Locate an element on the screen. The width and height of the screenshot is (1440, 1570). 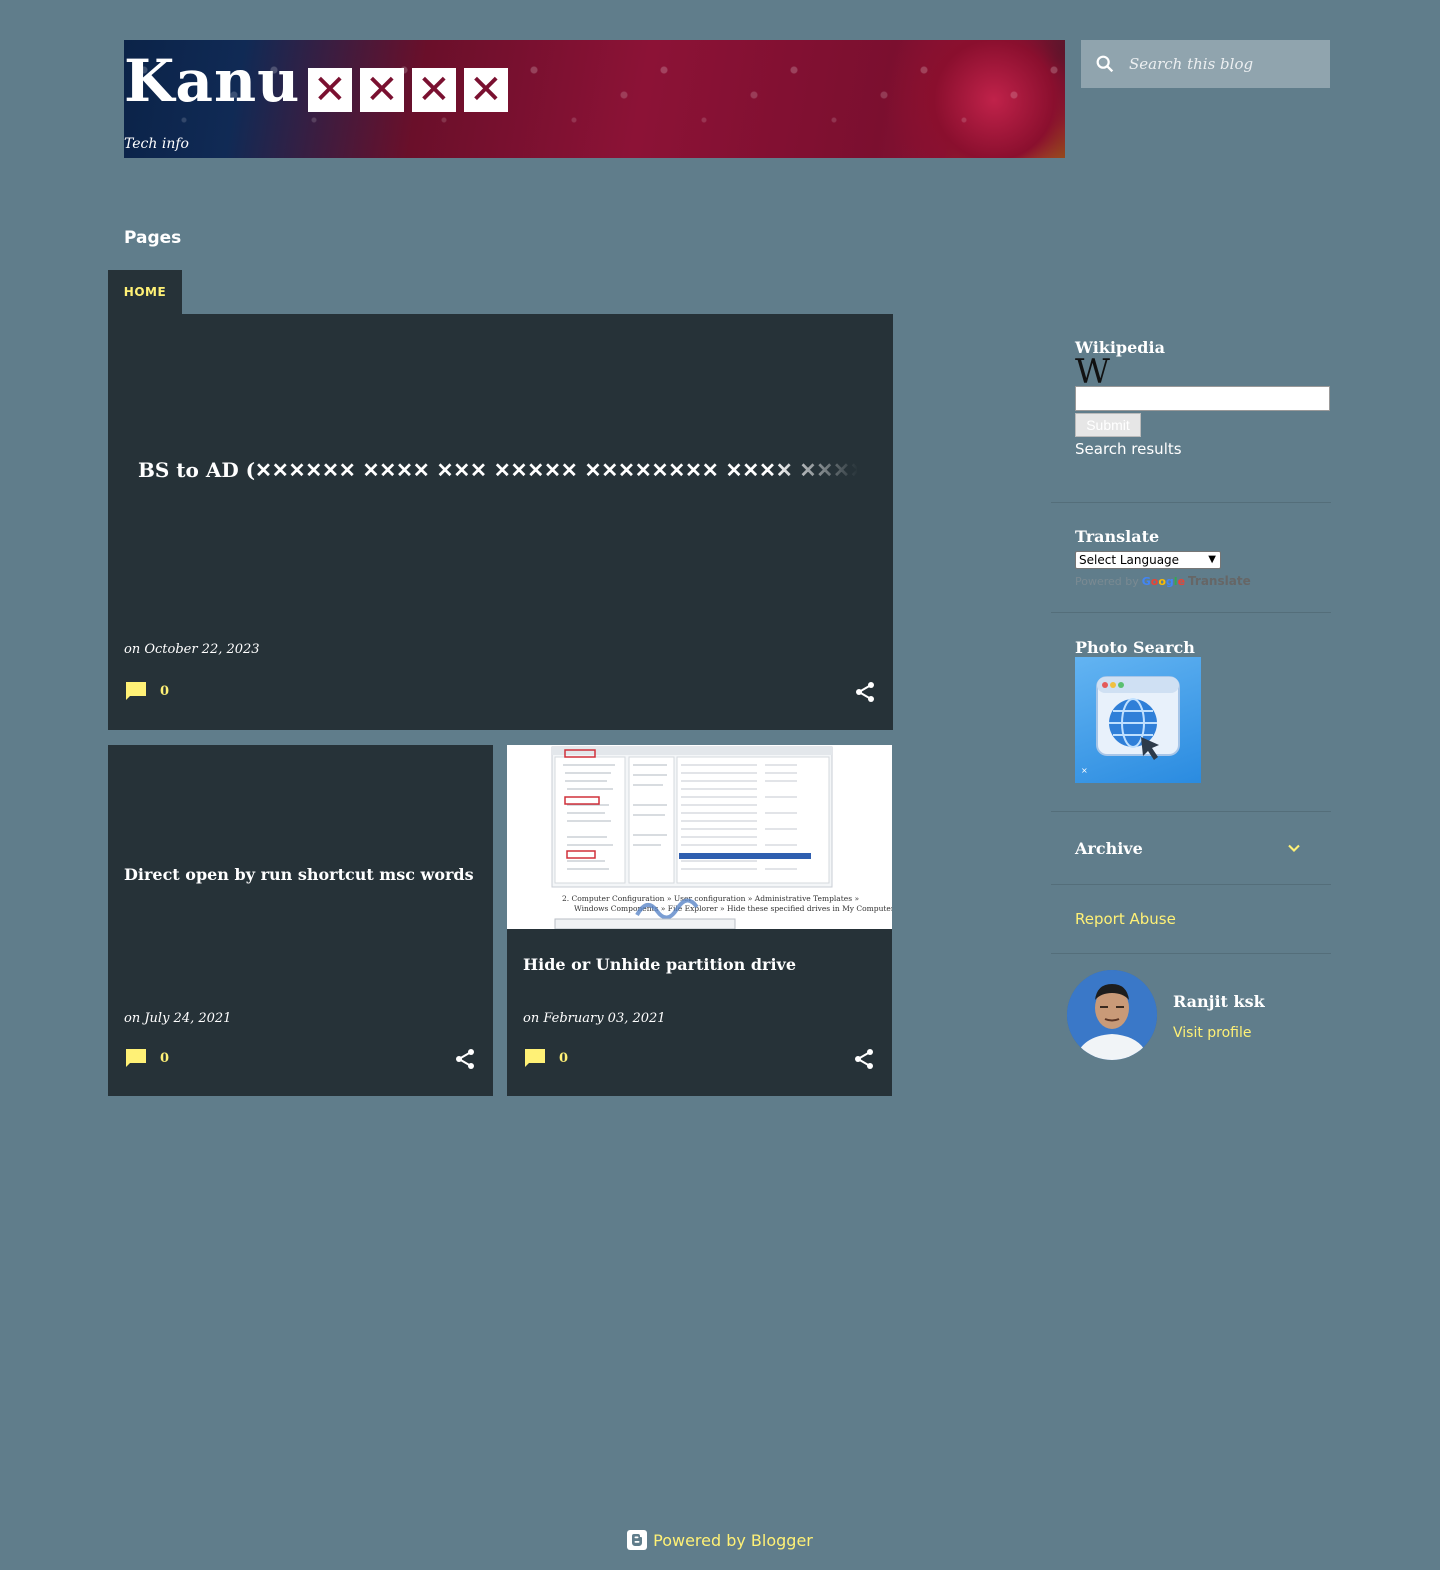
report-abuse-link: Report Abuse is located at coordinates (1125, 919).